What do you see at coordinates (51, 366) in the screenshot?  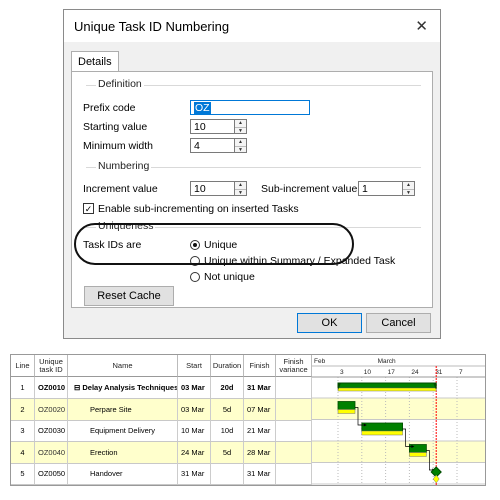 I see `col-header-unique-id: Unique task ID` at bounding box center [51, 366].